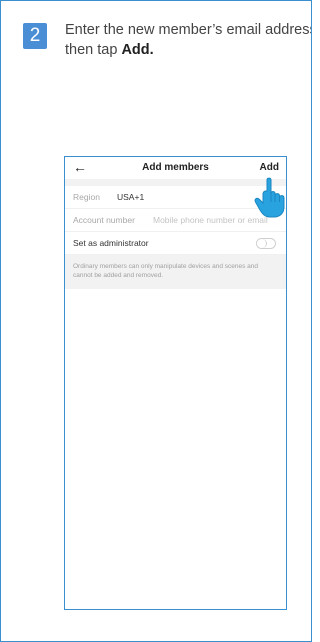 The width and height of the screenshot is (320, 642). I want to click on step-number-badge: 2, so click(35, 36).